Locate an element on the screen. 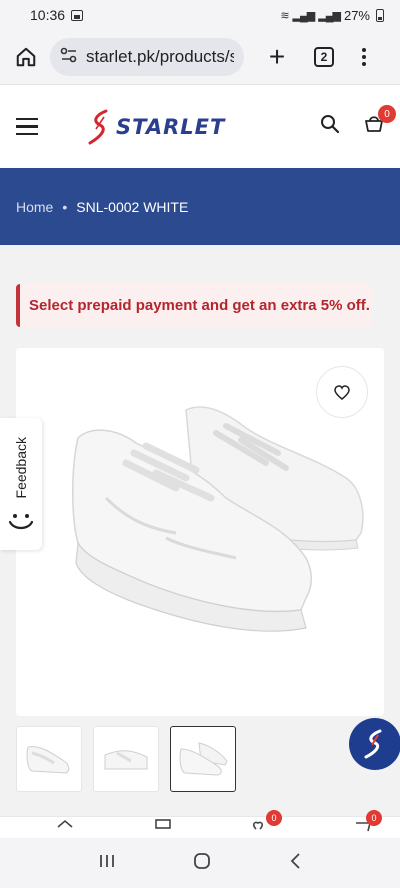 This screenshot has height=888, width=400. address-bar: starlet.pk/products/s is located at coordinates (147, 57).